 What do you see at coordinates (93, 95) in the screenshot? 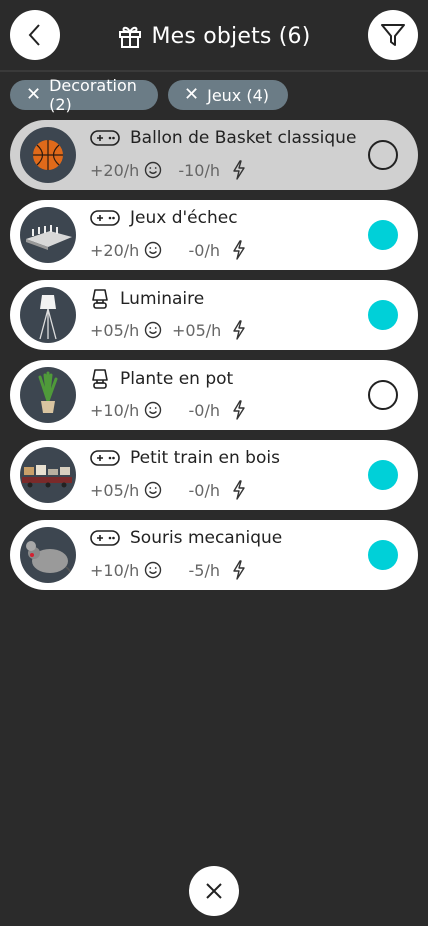
I see `filter-chip-label: Decoration (2)` at bounding box center [93, 95].